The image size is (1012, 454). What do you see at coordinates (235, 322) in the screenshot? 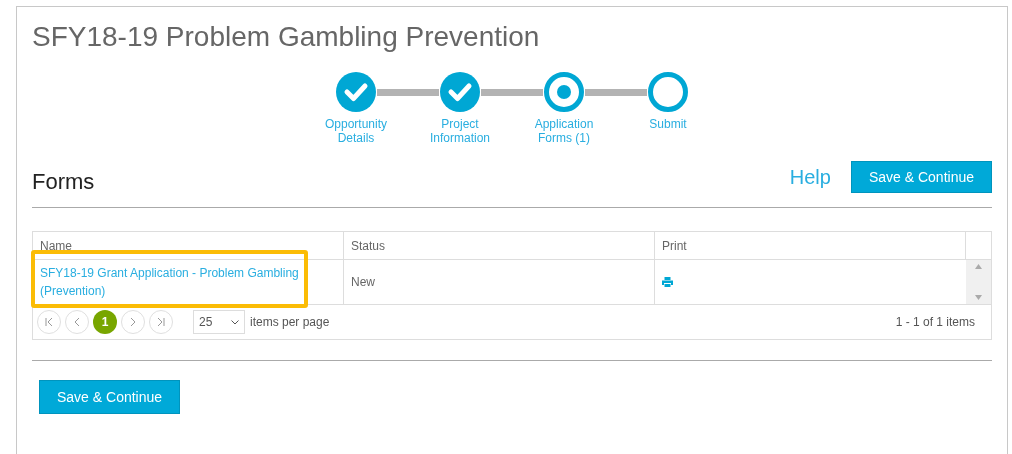
I see `caret-icon` at bounding box center [235, 322].